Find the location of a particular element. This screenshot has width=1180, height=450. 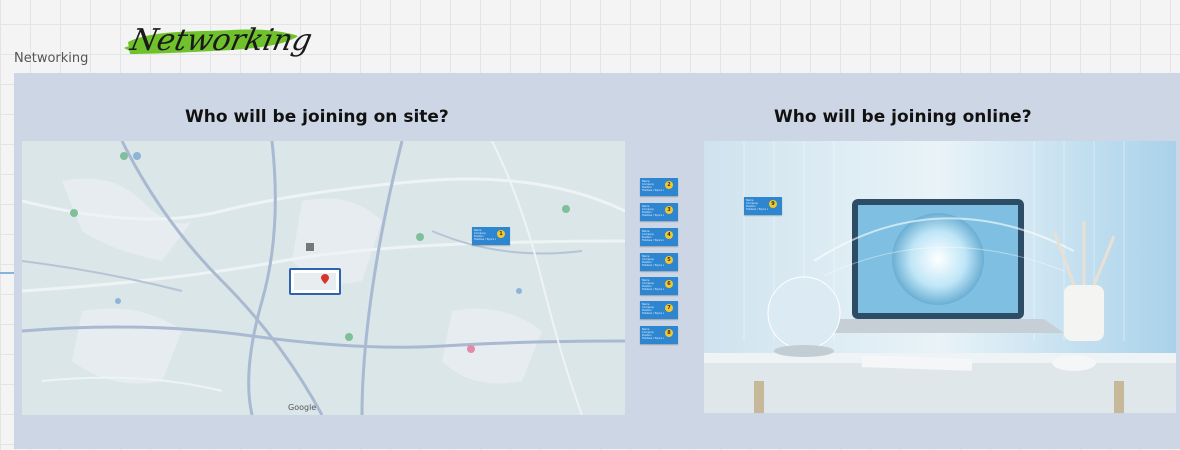

map-pin-icon is located at coordinates (325, 279).